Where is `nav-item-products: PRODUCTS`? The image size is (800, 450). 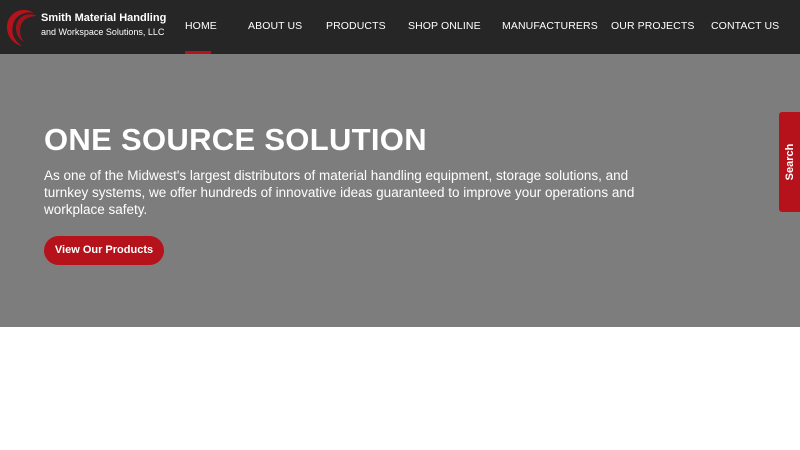 nav-item-products: PRODUCTS is located at coordinates (356, 26).